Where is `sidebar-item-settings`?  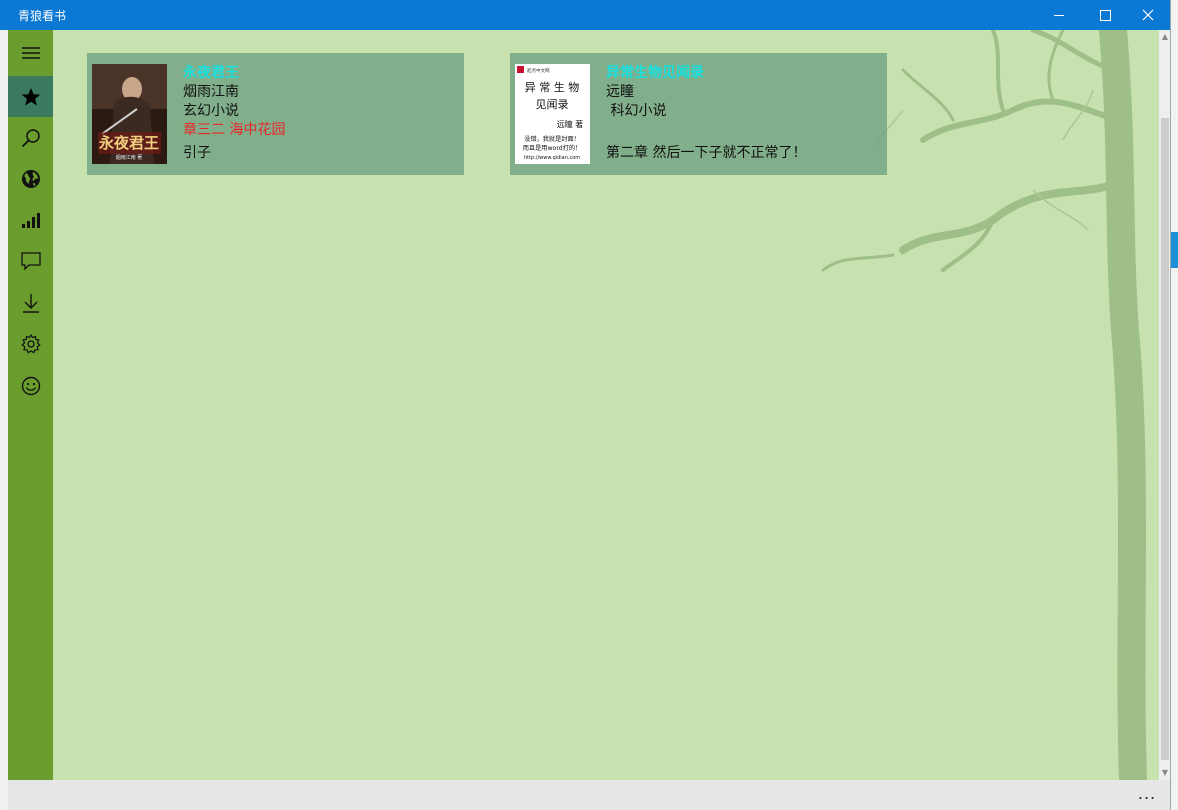 sidebar-item-settings is located at coordinates (30, 343).